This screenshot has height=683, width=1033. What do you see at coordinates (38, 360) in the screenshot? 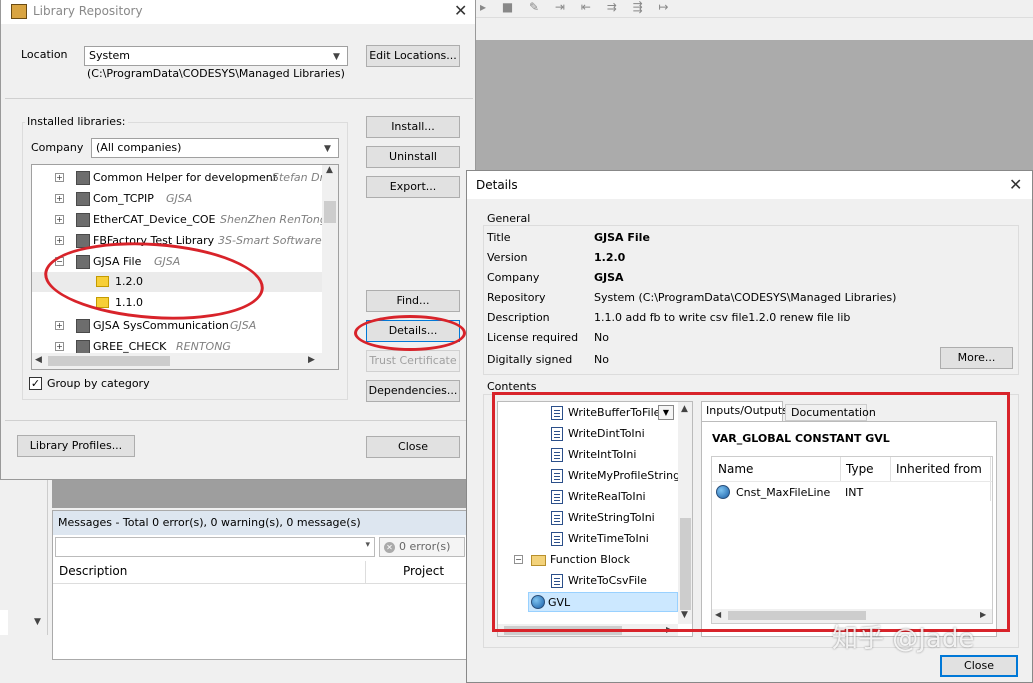
I see `chevron-left-icon: ◀` at bounding box center [38, 360].